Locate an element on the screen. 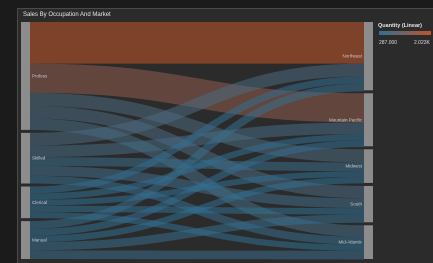 The width and height of the screenshot is (433, 263). right-node-R2 is located at coordinates (368, 119).